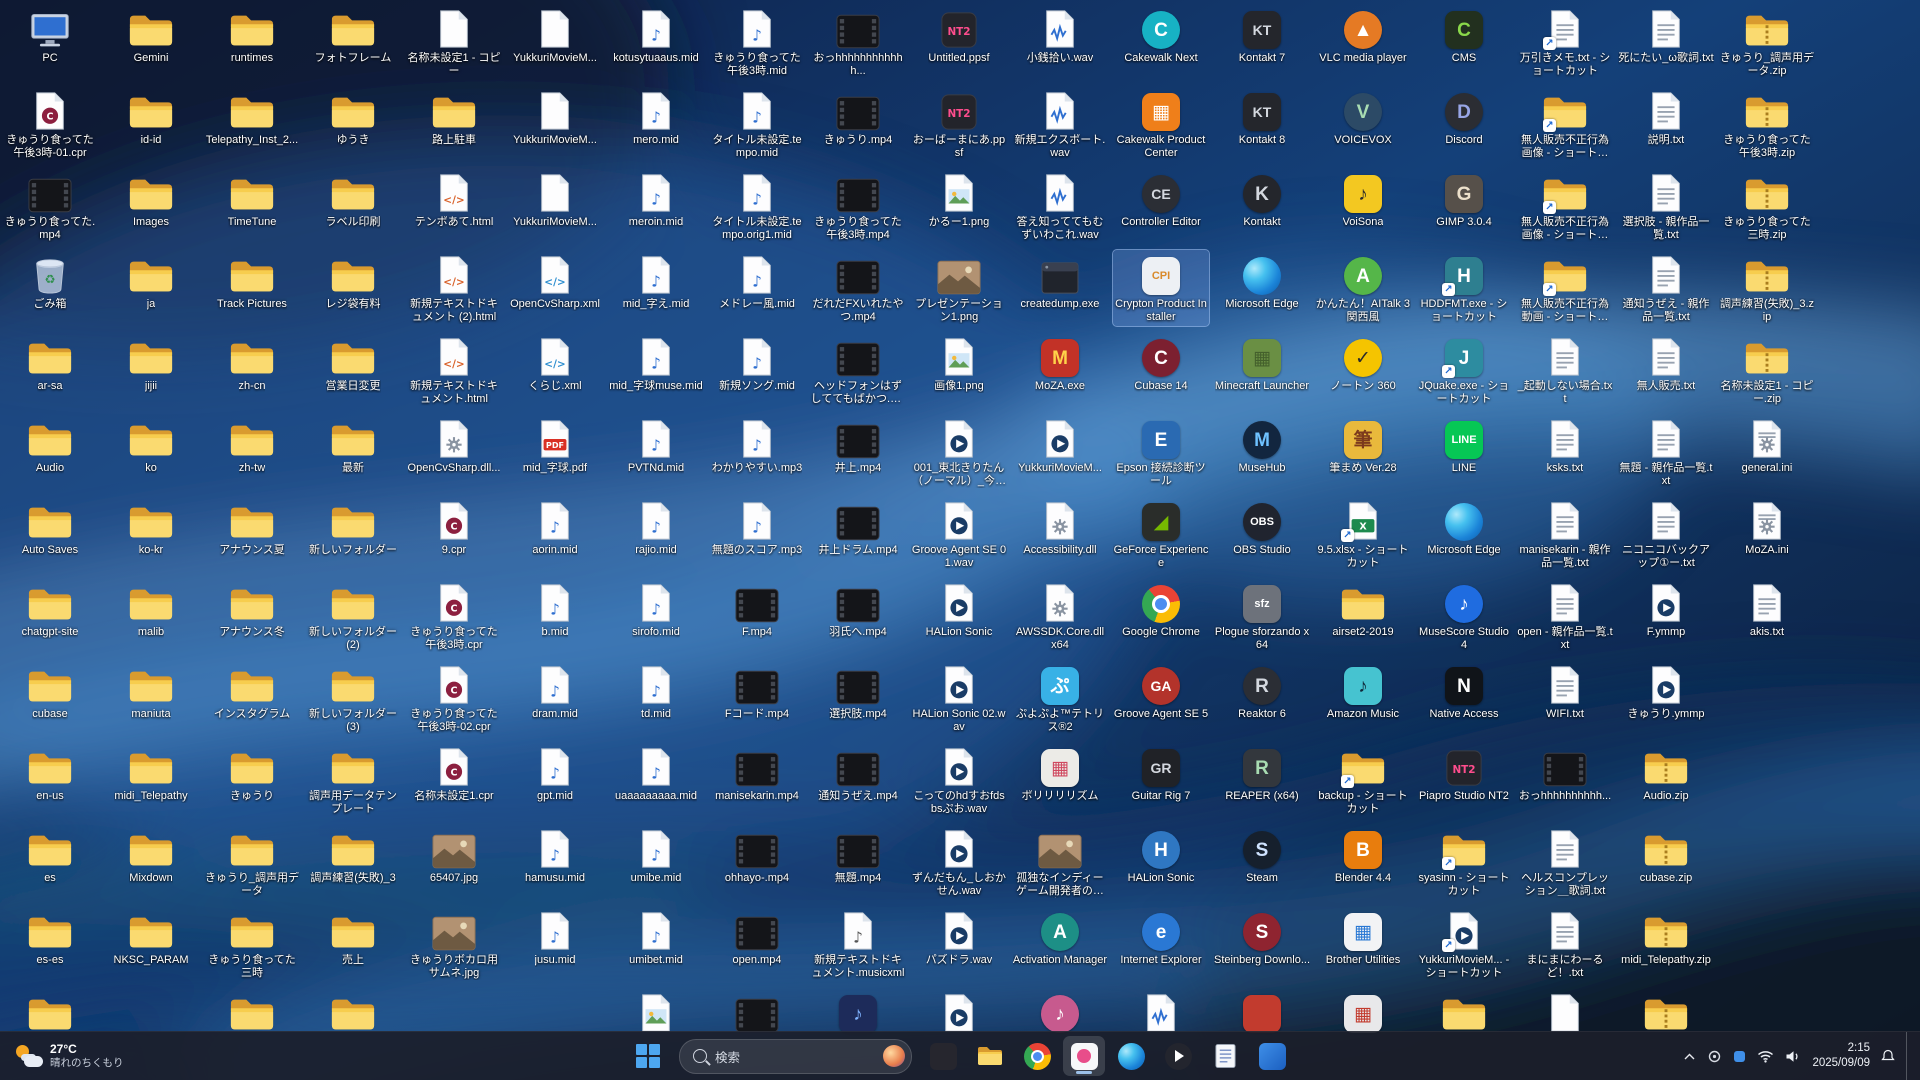 The width and height of the screenshot is (1920, 1080). What do you see at coordinates (1666, 773) in the screenshot?
I see `desktop-icon: Audio.zip` at bounding box center [1666, 773].